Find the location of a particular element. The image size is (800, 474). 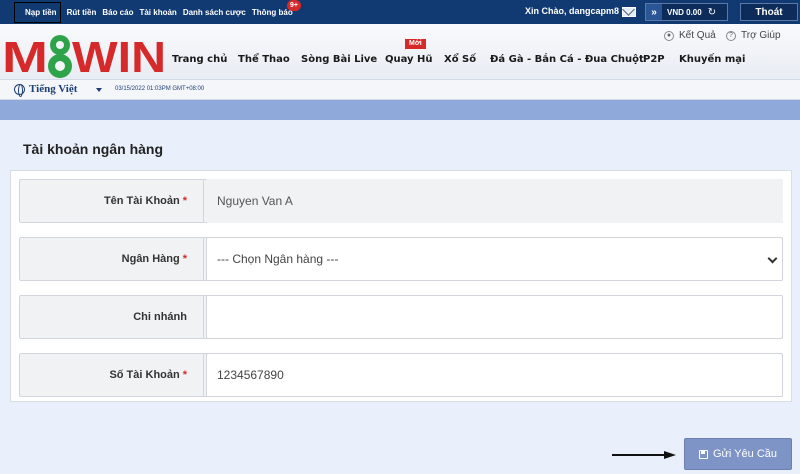

svg-text: M is located at coordinates (25, 55).